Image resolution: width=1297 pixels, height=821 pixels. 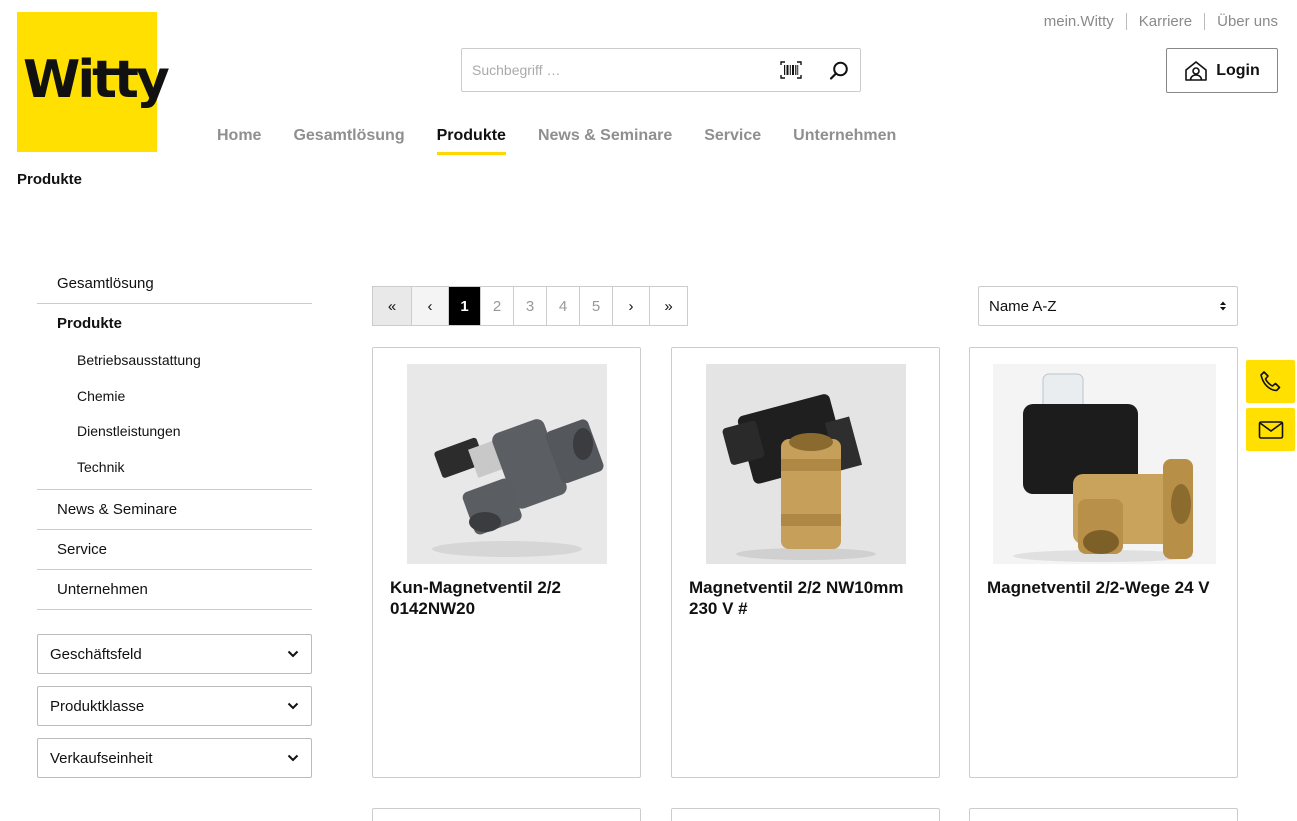 I want to click on product-card: Magnetventil 2/2-Wege 24 V, so click(x=1103, y=562).